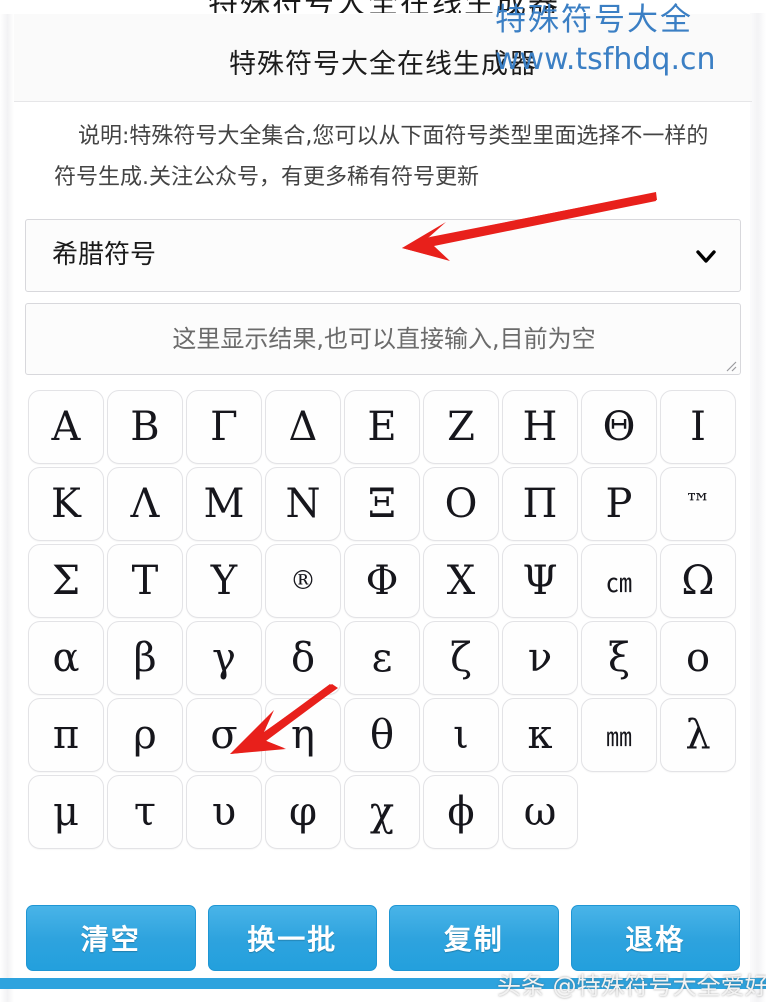 The image size is (766, 1002). I want to click on symbol-row: Σ Τ Υ ® Φ Χ Ψ ㎝ Ω, so click(384, 581).